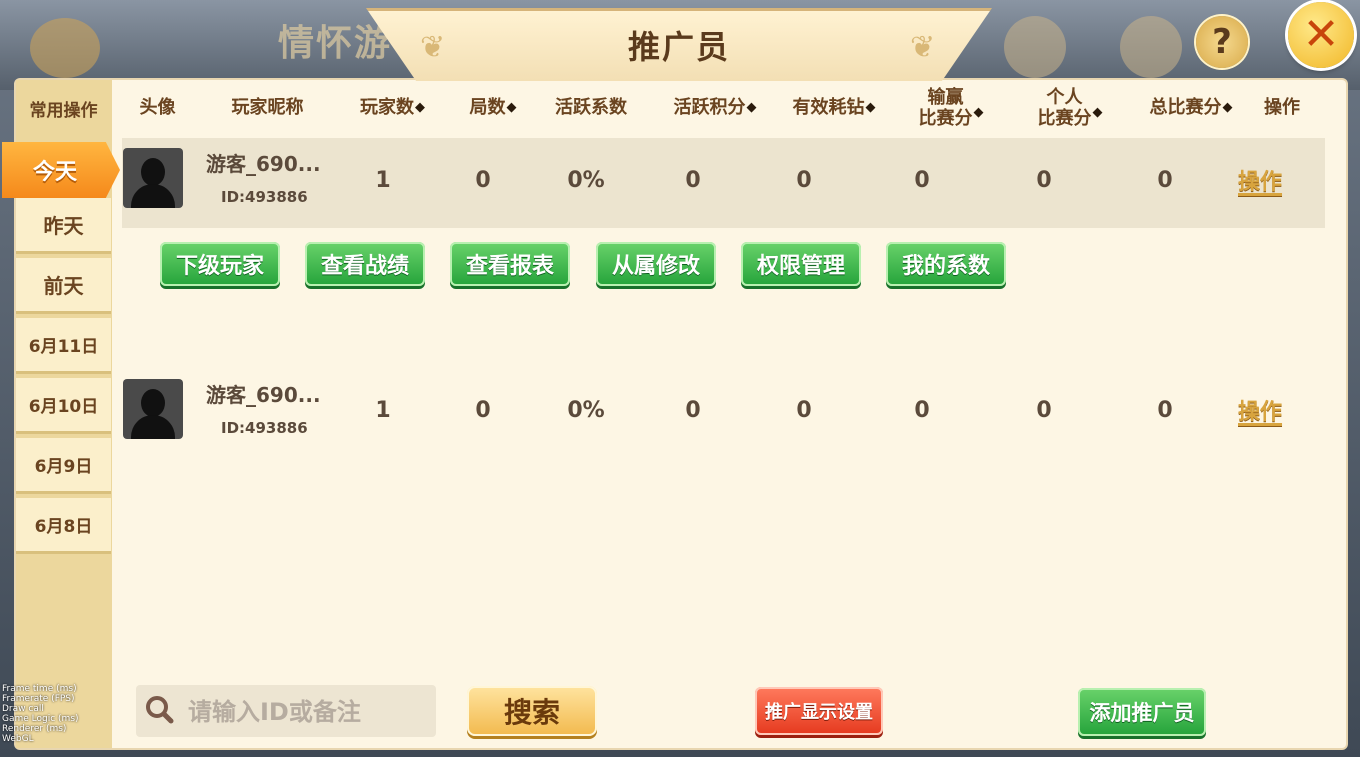 The image size is (1360, 757). Describe the element at coordinates (1035, 47) in the screenshot. I see `background-menu-icon` at that location.